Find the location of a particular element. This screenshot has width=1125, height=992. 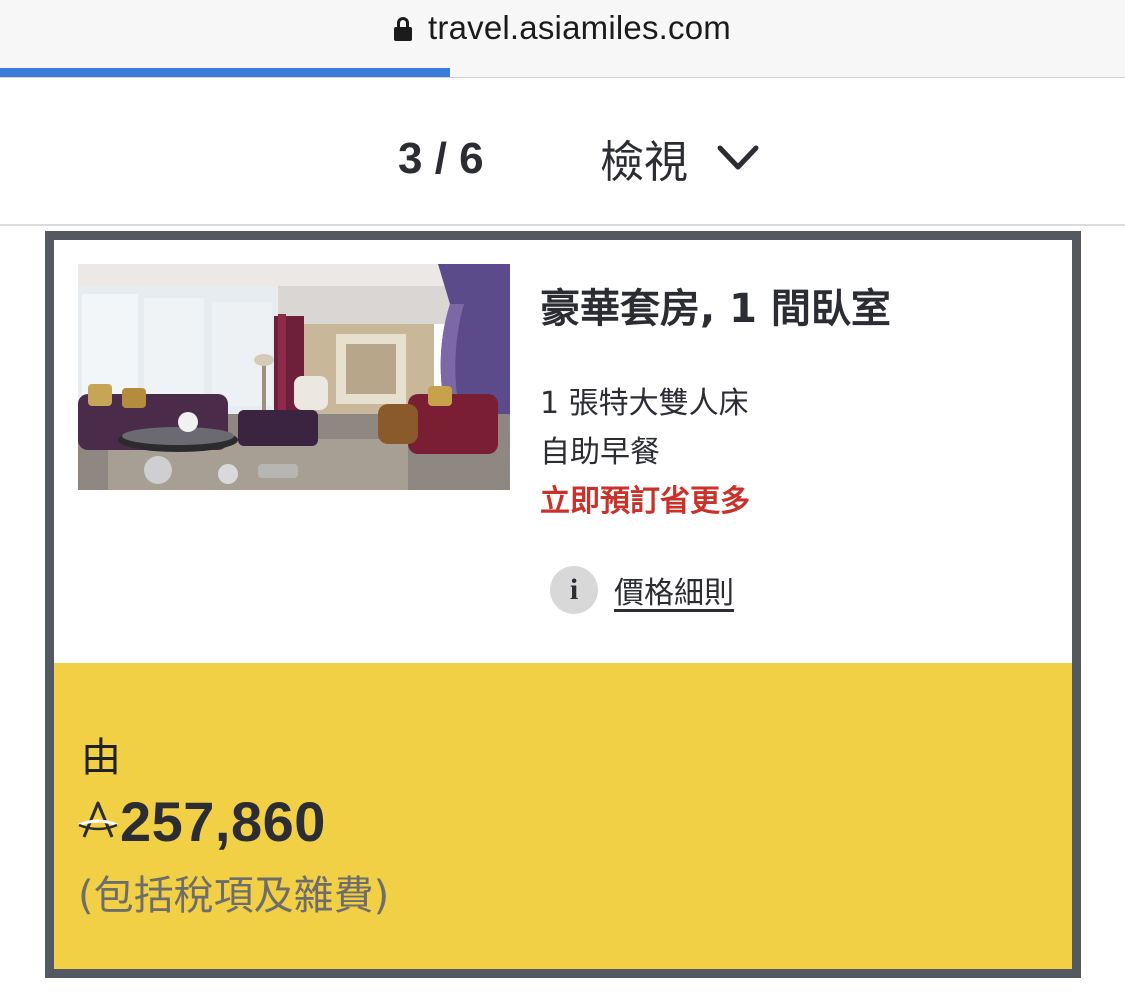

chevron-down-icon is located at coordinates (738, 157).